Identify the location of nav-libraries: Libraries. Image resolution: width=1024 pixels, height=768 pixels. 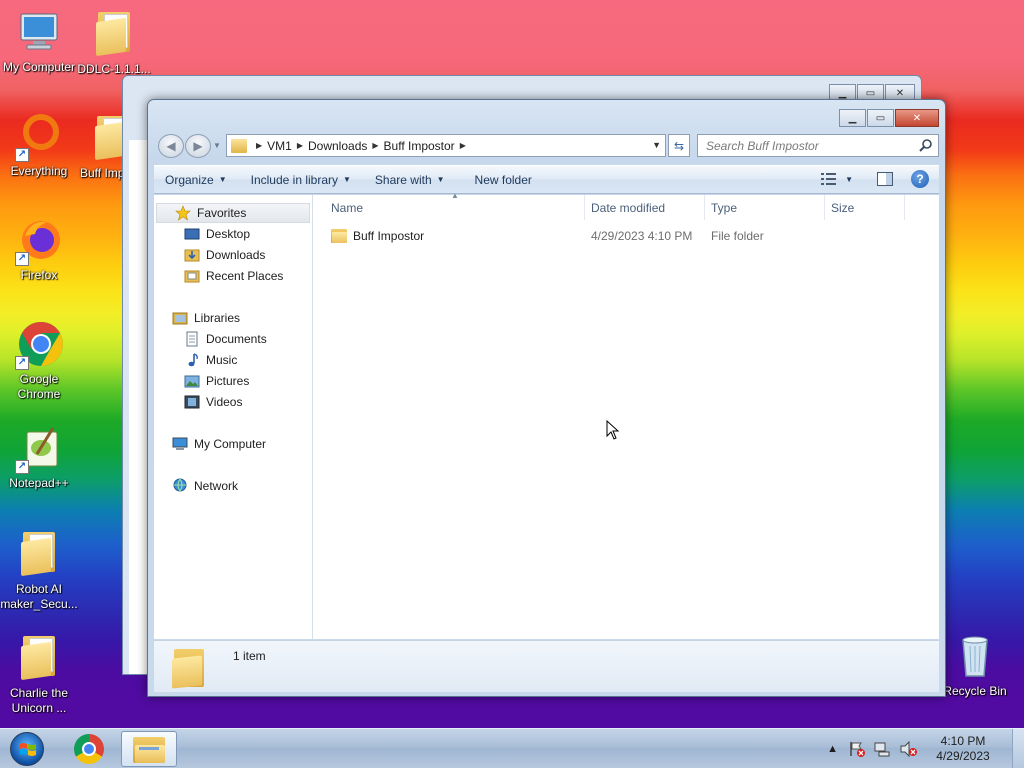
(233, 317).